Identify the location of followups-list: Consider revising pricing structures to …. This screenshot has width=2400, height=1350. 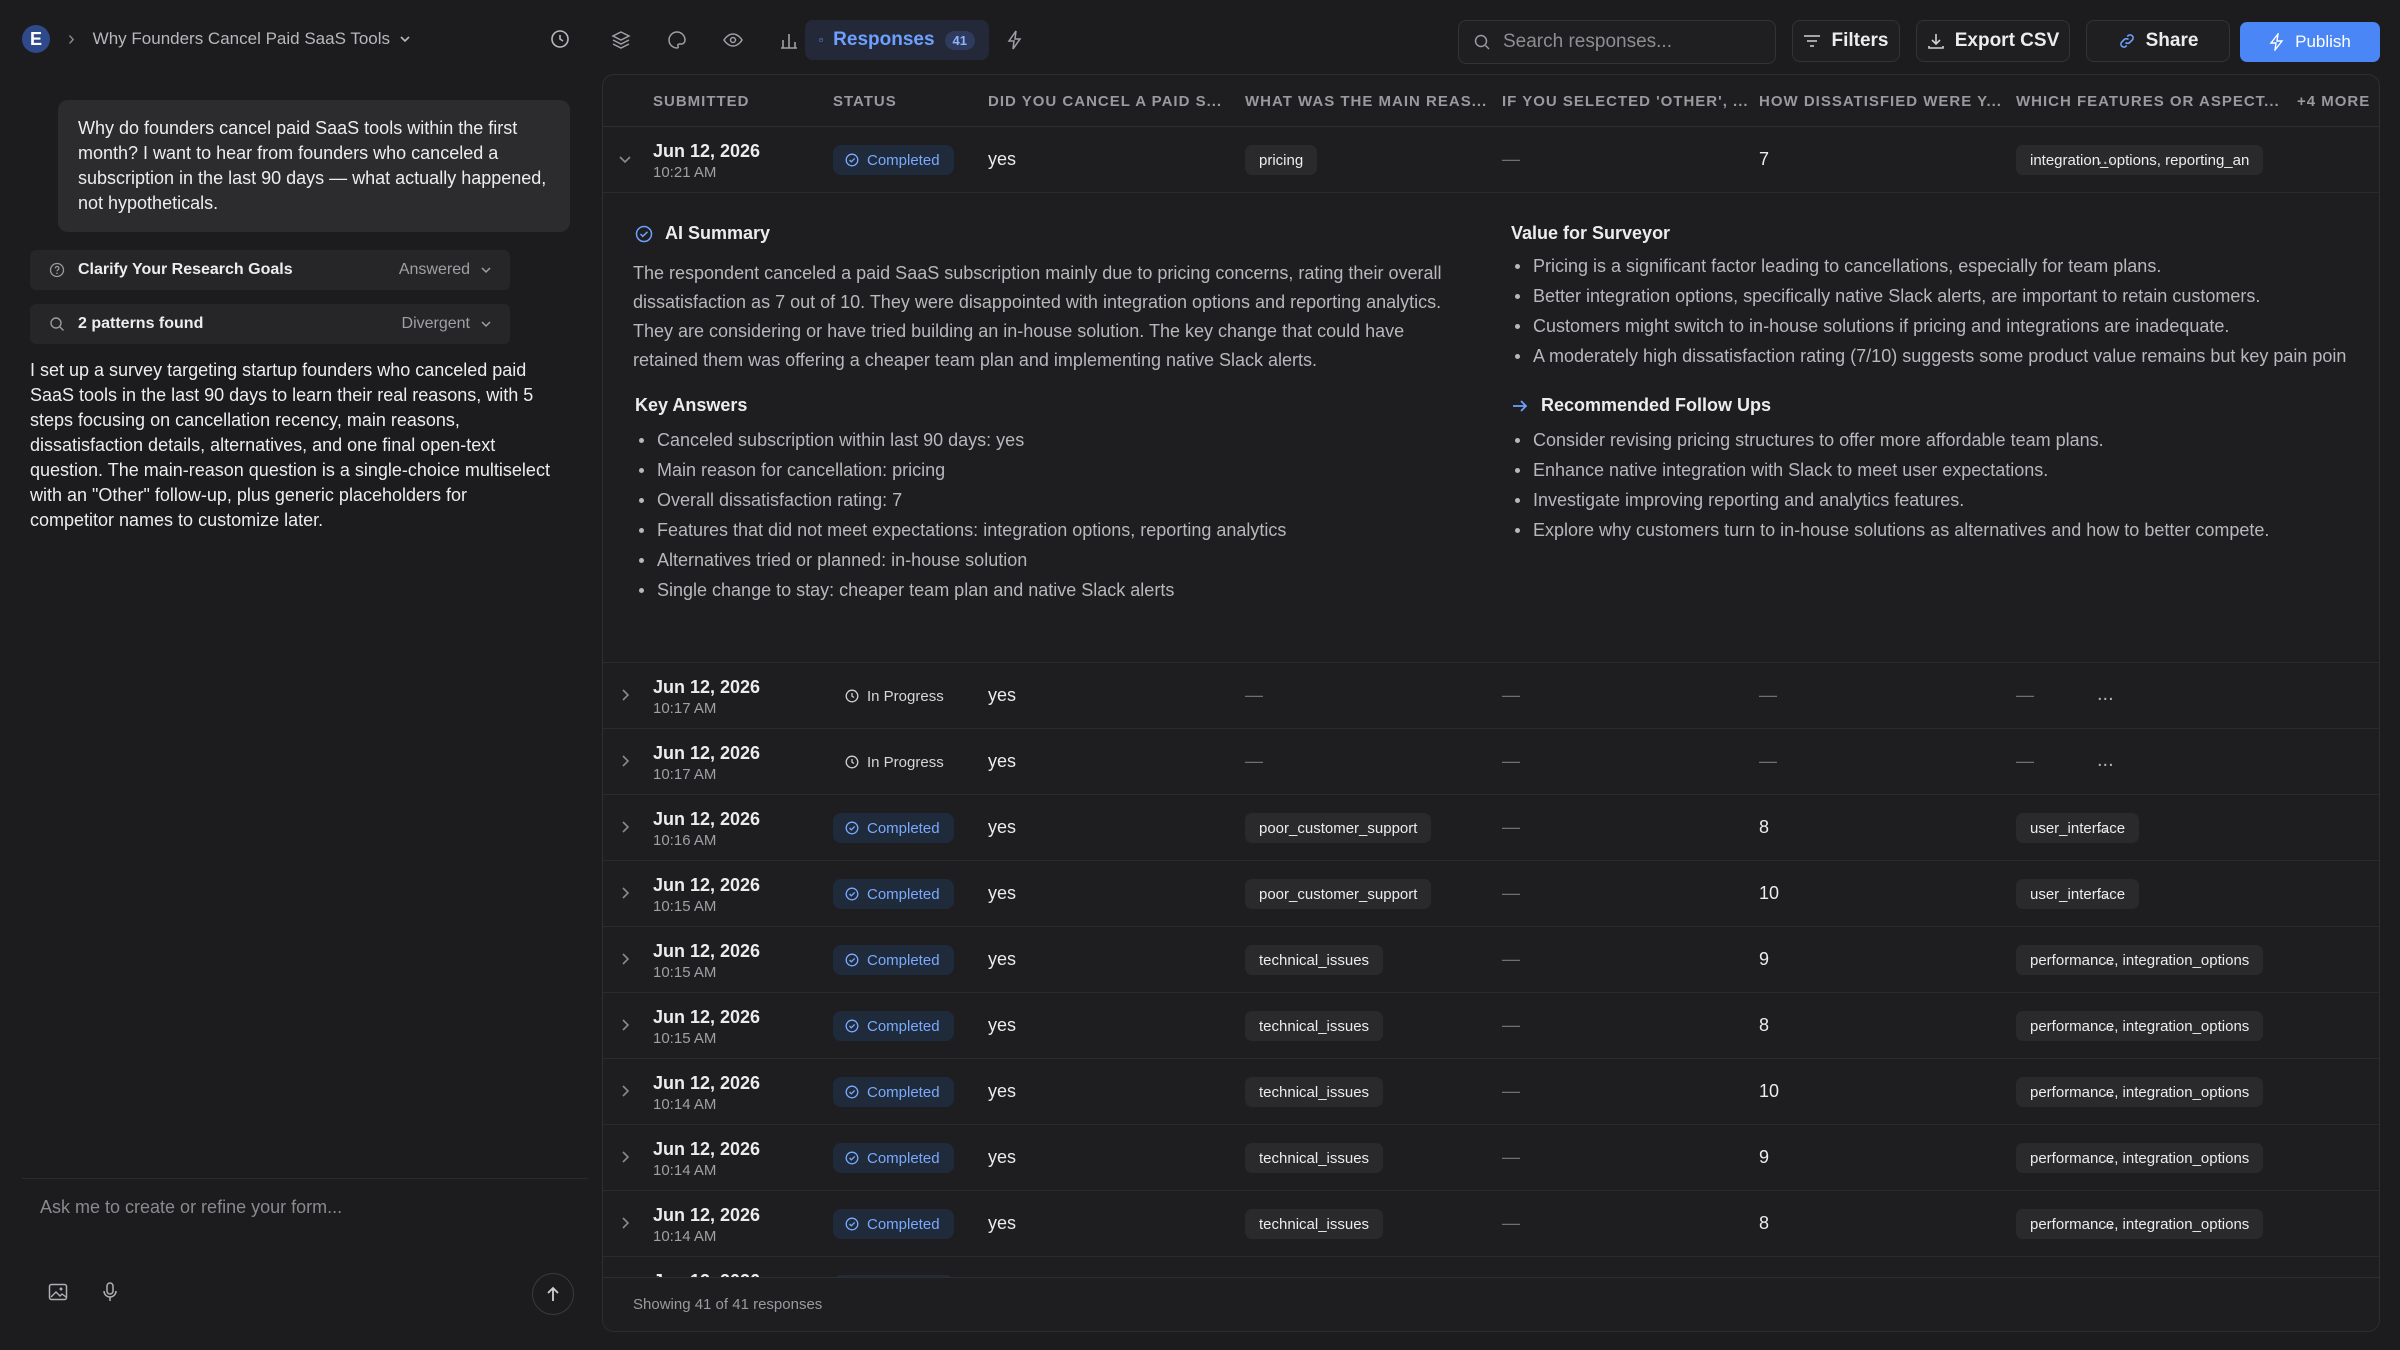
(1889, 485).